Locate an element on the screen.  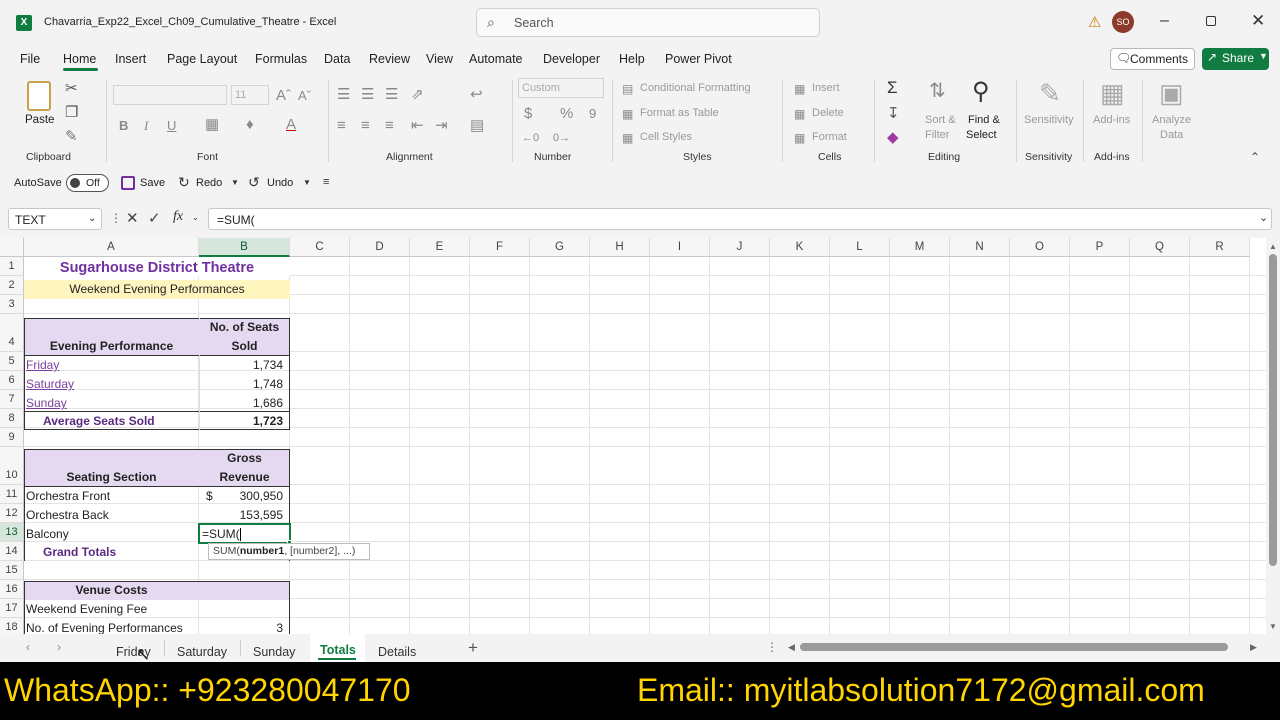
format-painter-icon: ✎ is located at coordinates (71, 136).